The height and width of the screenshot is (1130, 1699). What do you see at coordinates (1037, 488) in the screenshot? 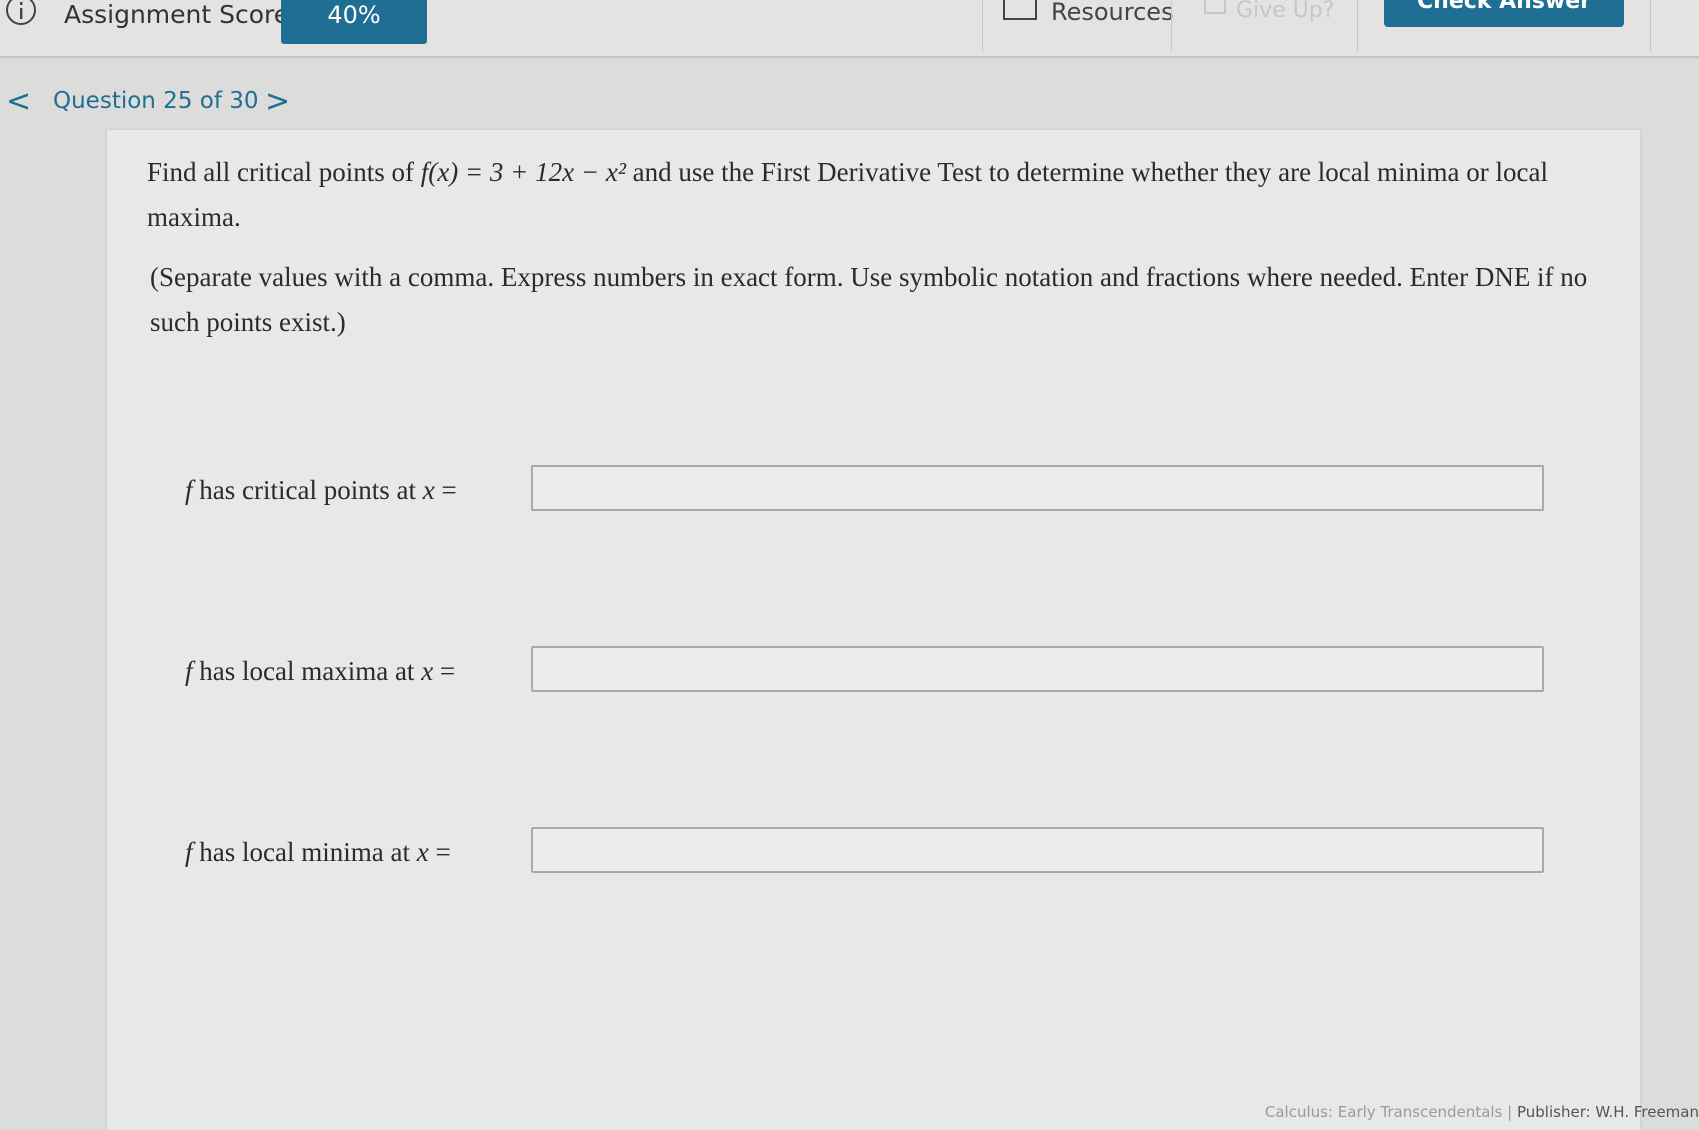
I see `critical-points-input` at bounding box center [1037, 488].